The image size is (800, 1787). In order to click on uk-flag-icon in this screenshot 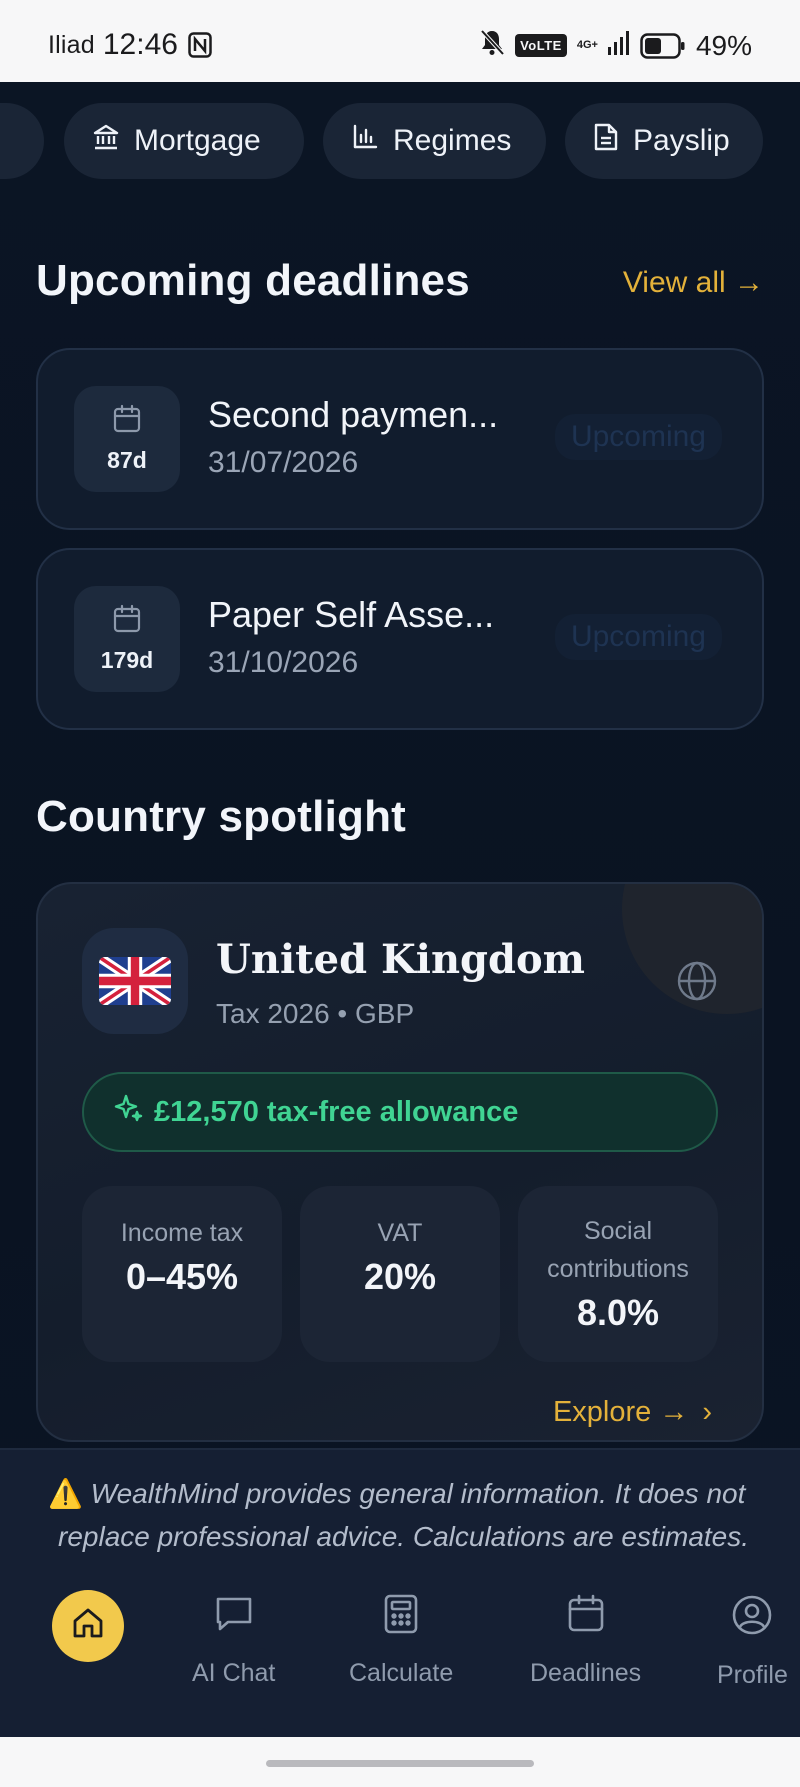, I will do `click(135, 981)`.